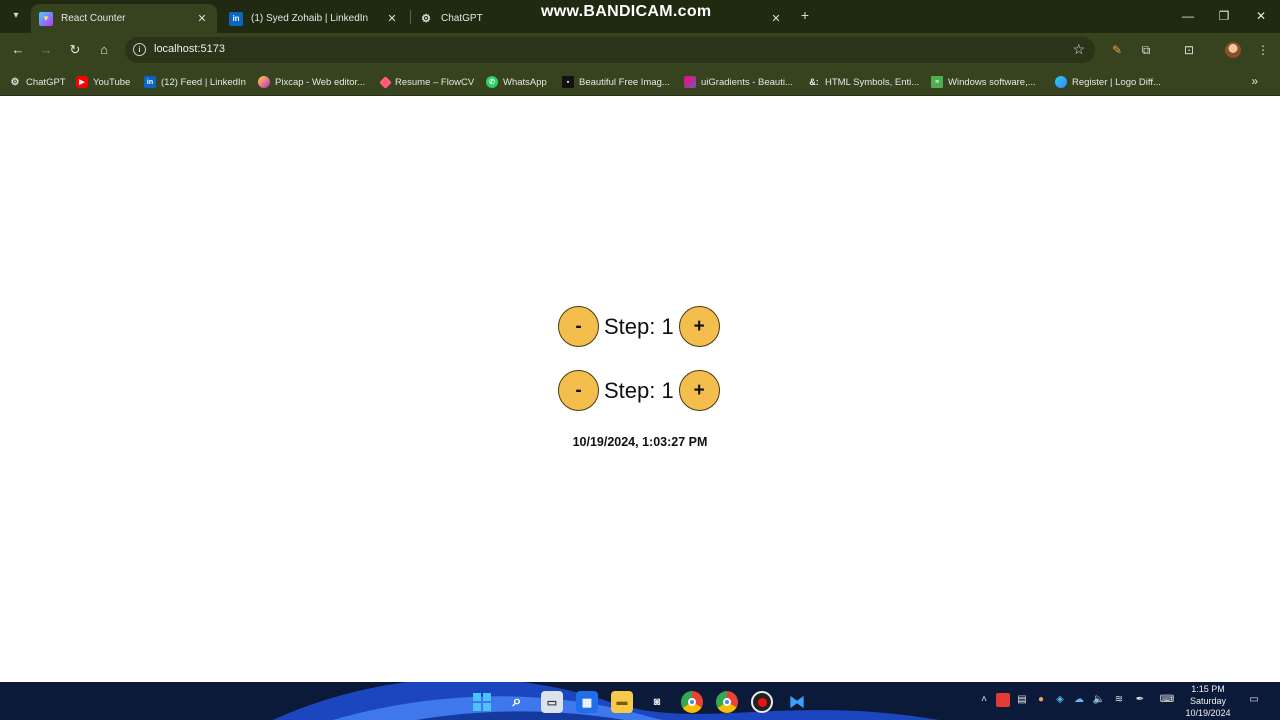 This screenshot has height=720, width=1280. What do you see at coordinates (1140, 700) in the screenshot?
I see `pen-tray-icon: ✒` at bounding box center [1140, 700].